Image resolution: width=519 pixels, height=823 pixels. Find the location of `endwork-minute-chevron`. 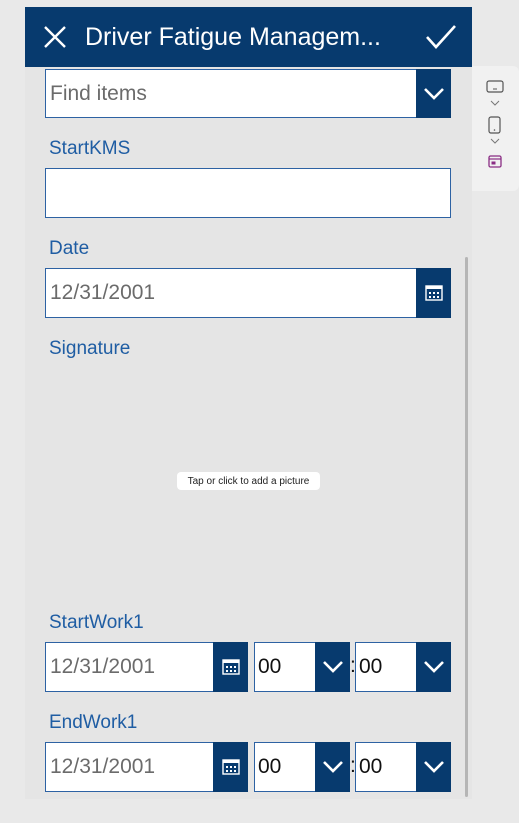

endwork-minute-chevron is located at coordinates (433, 767).